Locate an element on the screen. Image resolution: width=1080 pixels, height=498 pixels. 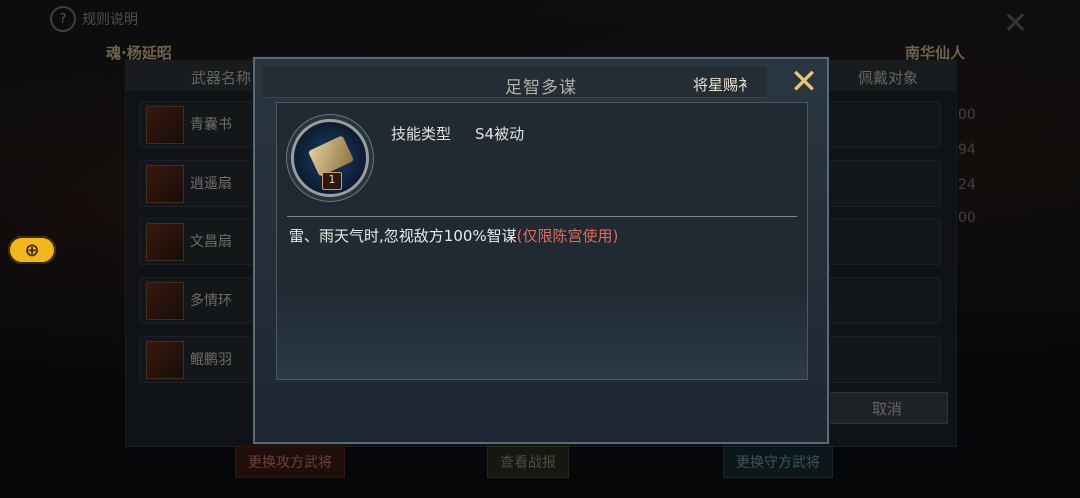
description-note: (仅限陈宫使用) is located at coordinates (567, 236).